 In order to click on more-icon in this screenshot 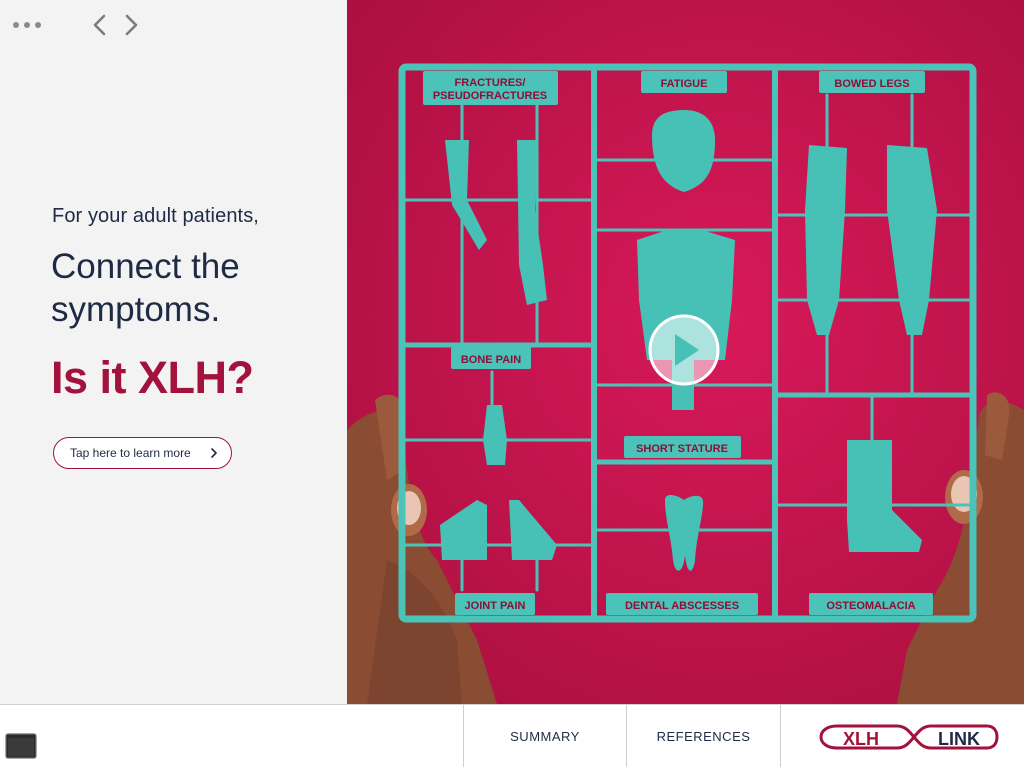, I will do `click(27, 25)`.